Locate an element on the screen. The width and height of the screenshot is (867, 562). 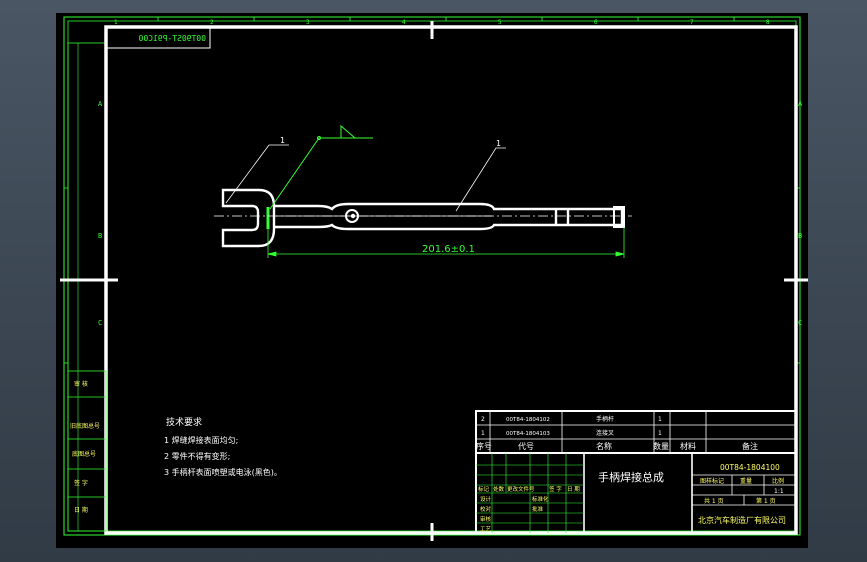
weight-label: 重量 is located at coordinates (746, 481).